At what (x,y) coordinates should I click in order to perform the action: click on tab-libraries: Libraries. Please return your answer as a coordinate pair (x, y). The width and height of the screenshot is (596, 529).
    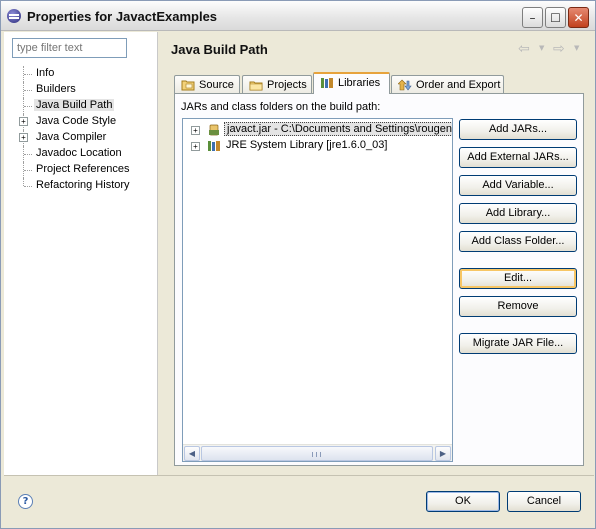
    Looking at the image, I should click on (351, 83).